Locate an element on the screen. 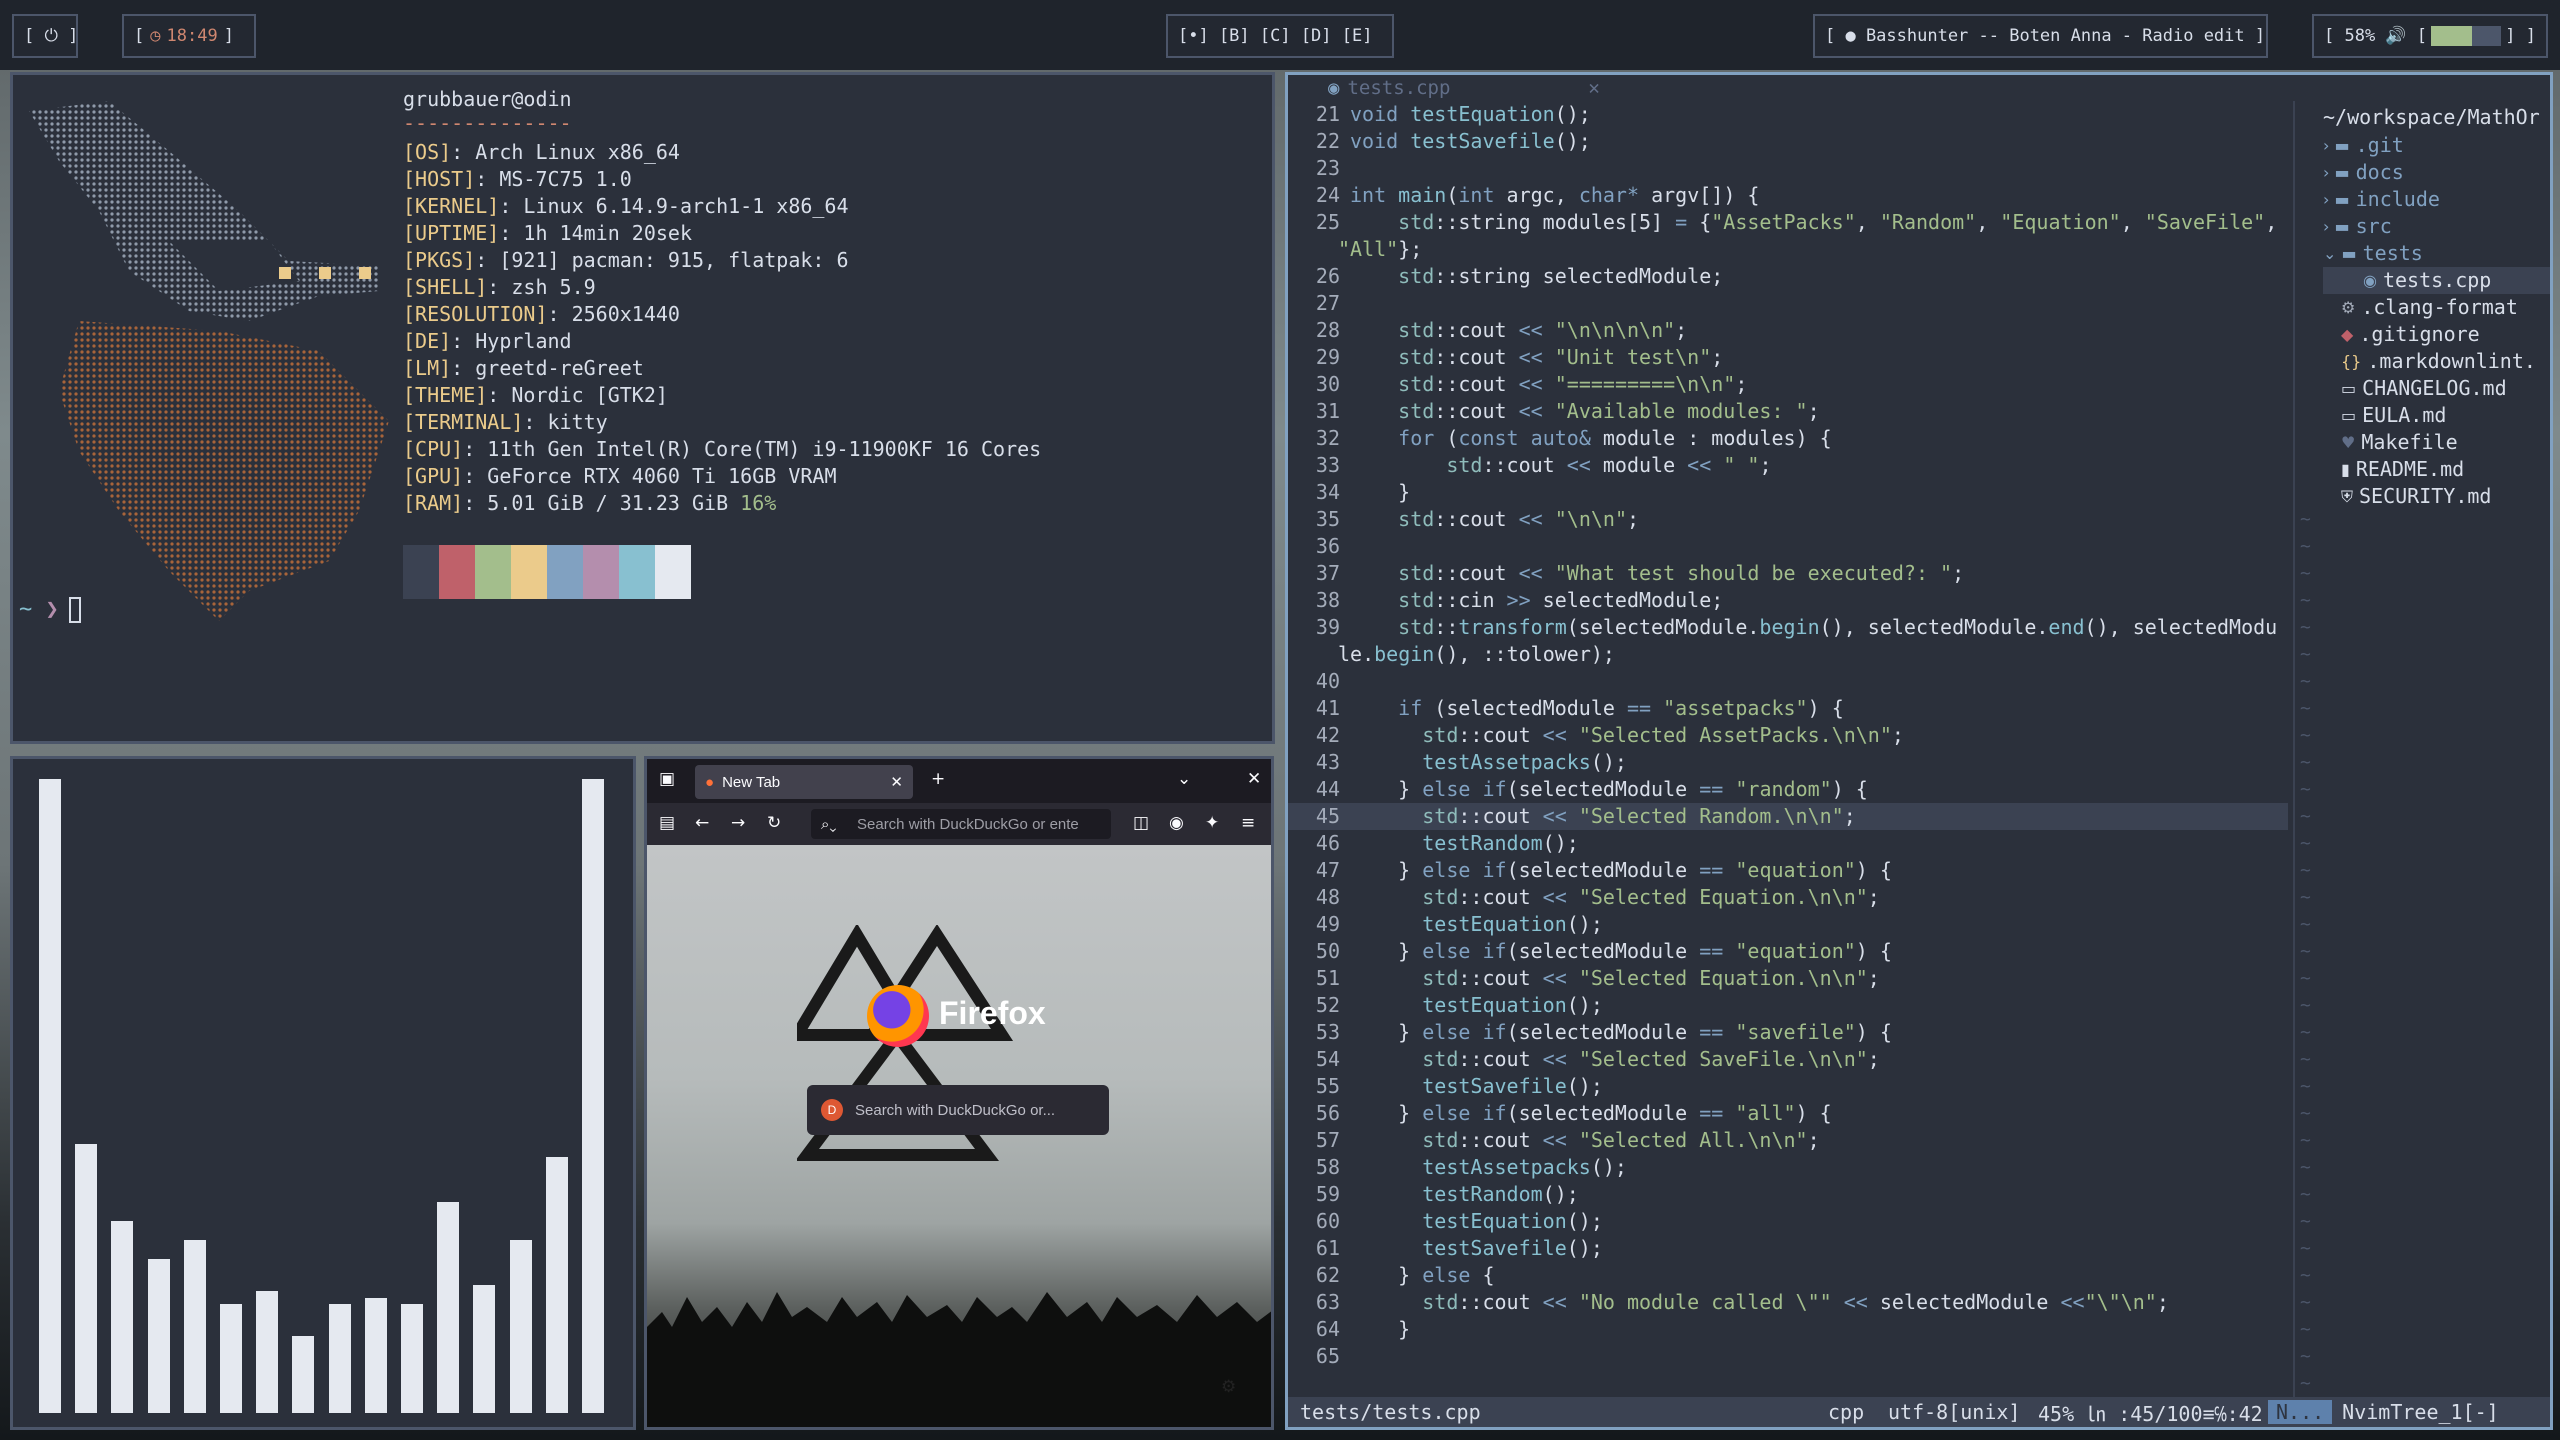 The width and height of the screenshot is (2560, 1440). account-icon: ◉ is located at coordinates (1176, 823).